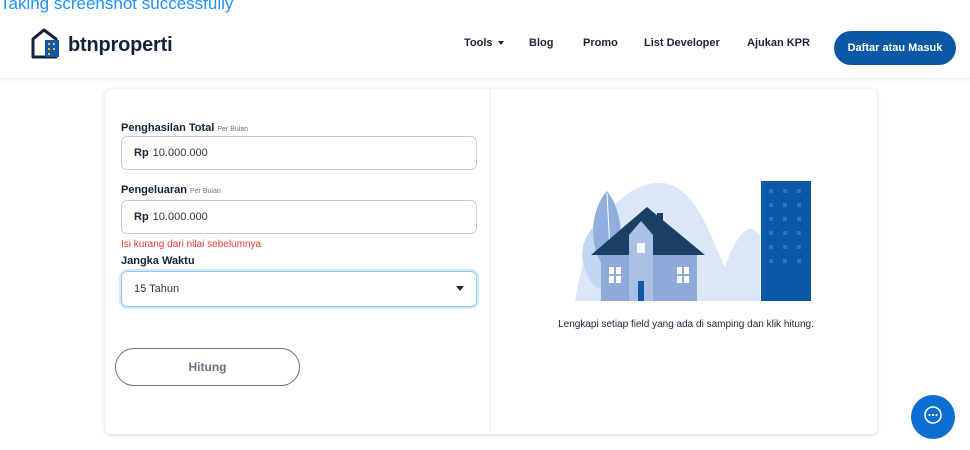  What do you see at coordinates (895, 48) in the screenshot?
I see `login-register-button: Daftar atau Masuk` at bounding box center [895, 48].